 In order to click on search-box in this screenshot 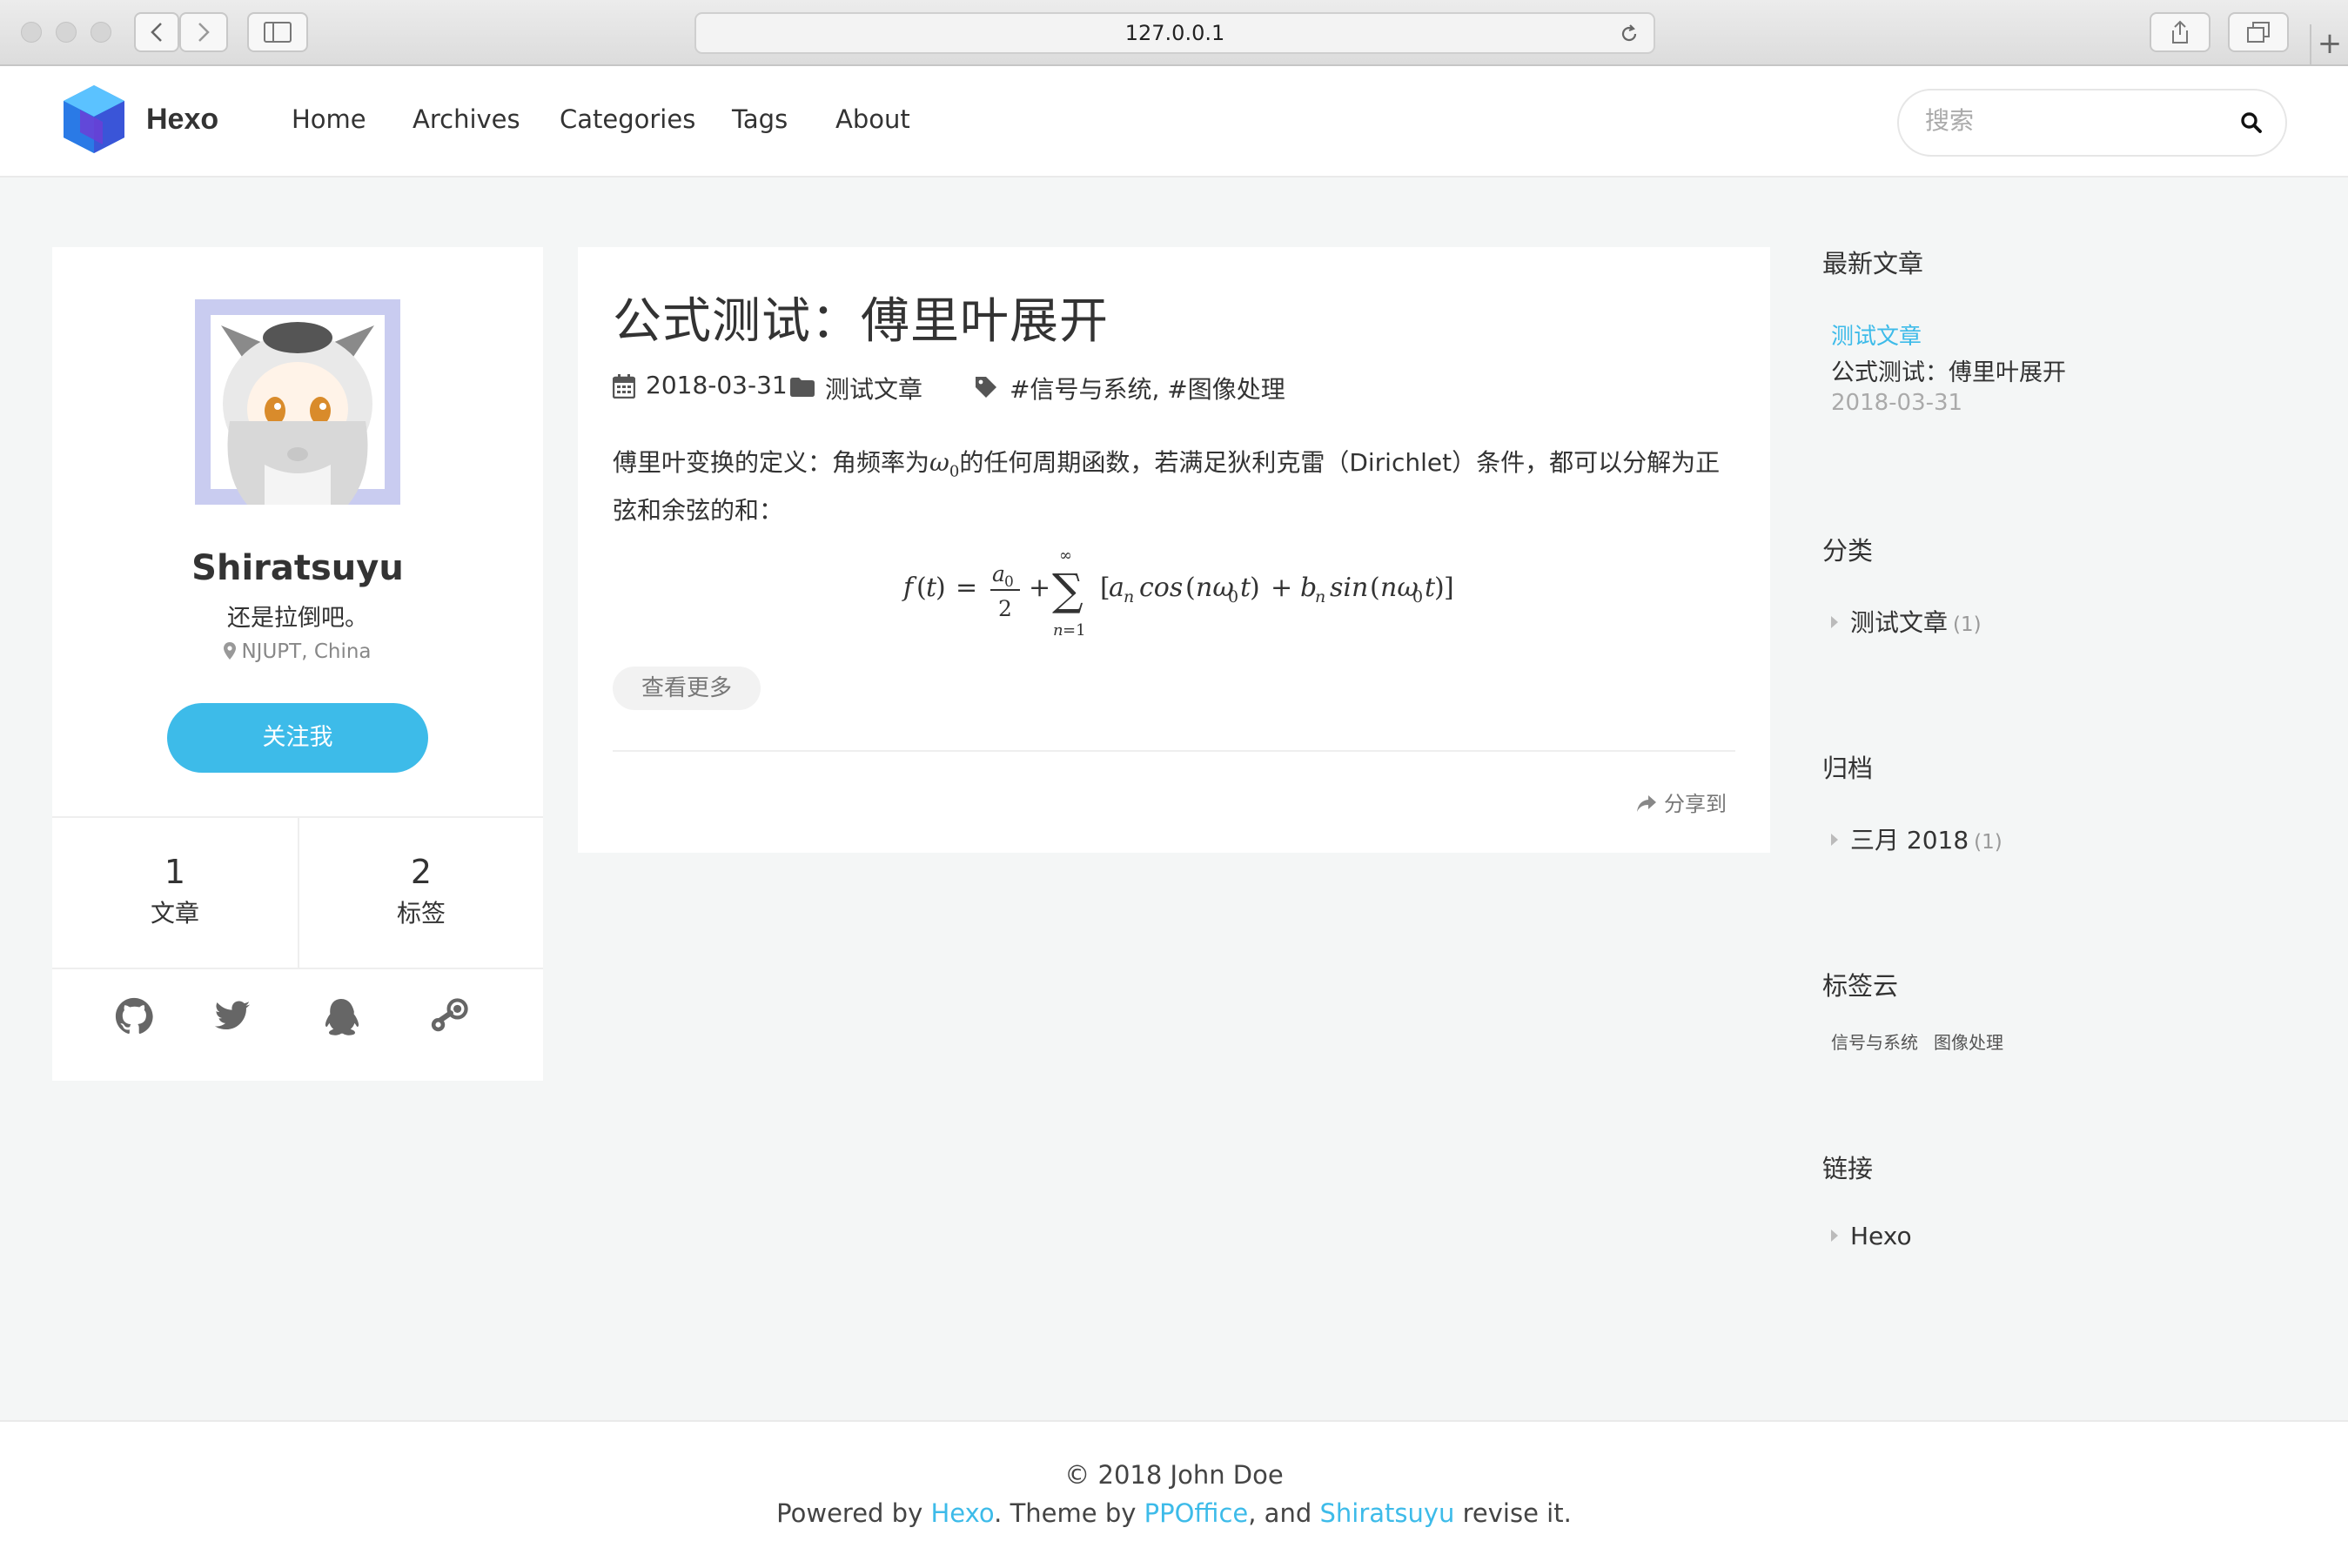, I will do `click(2092, 123)`.